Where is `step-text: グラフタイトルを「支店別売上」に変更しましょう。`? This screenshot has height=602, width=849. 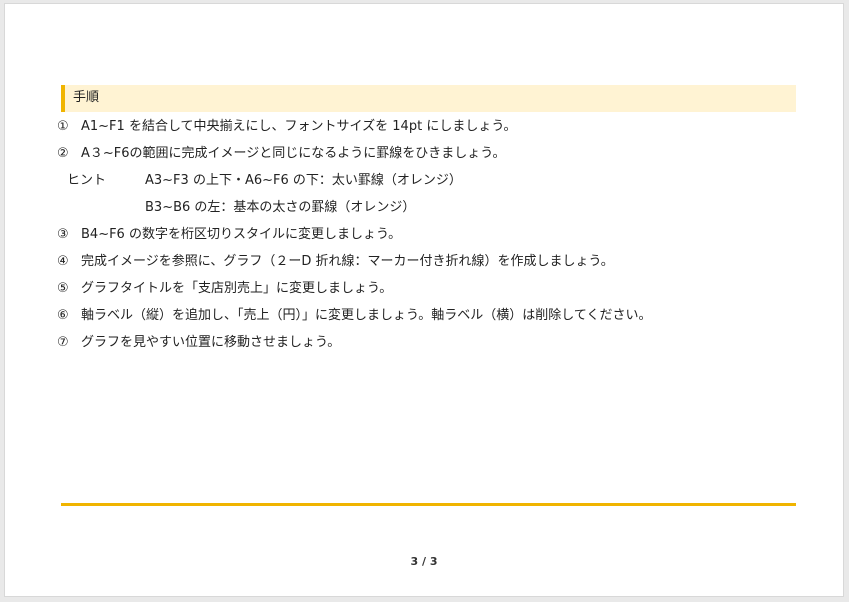
step-text: グラフタイトルを「支店別売上」に変更しましょう。 is located at coordinates (237, 288).